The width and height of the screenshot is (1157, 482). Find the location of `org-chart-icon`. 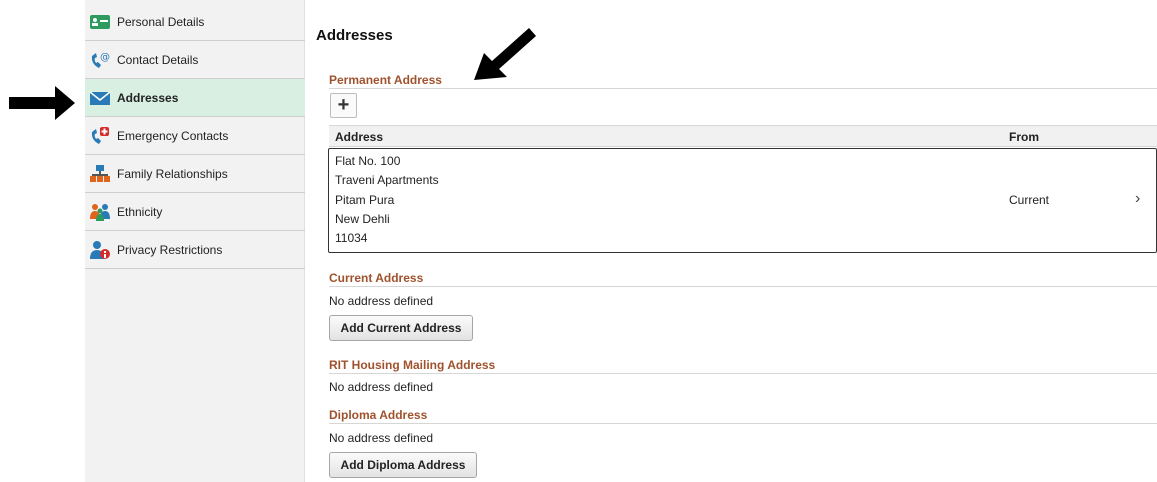

org-chart-icon is located at coordinates (100, 174).